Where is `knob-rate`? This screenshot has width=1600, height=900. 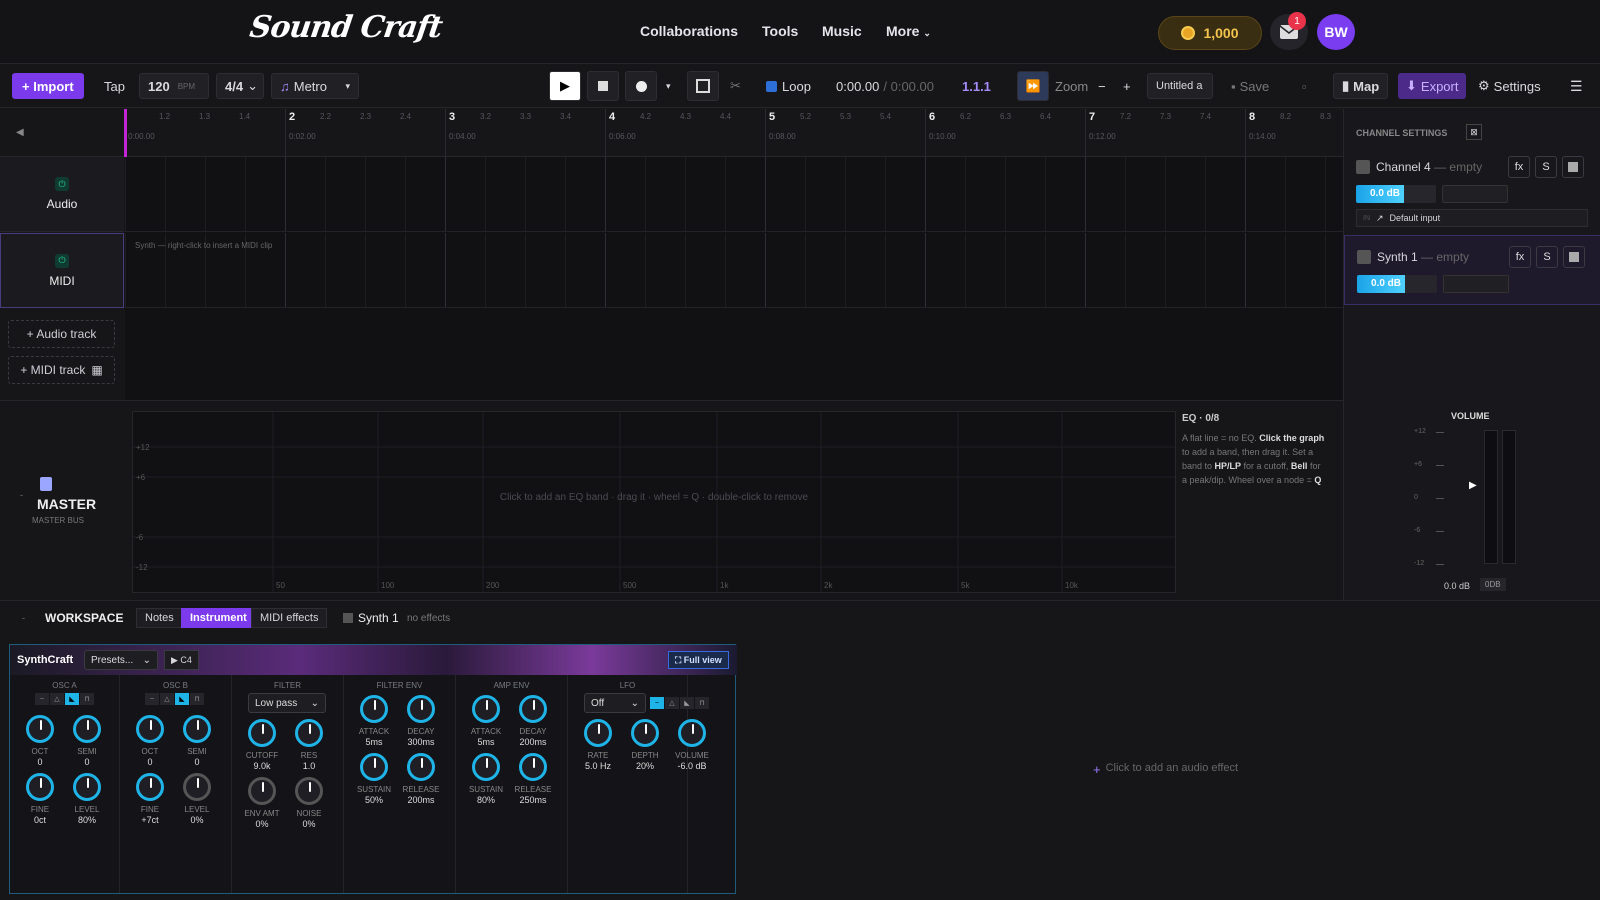 knob-rate is located at coordinates (598, 733).